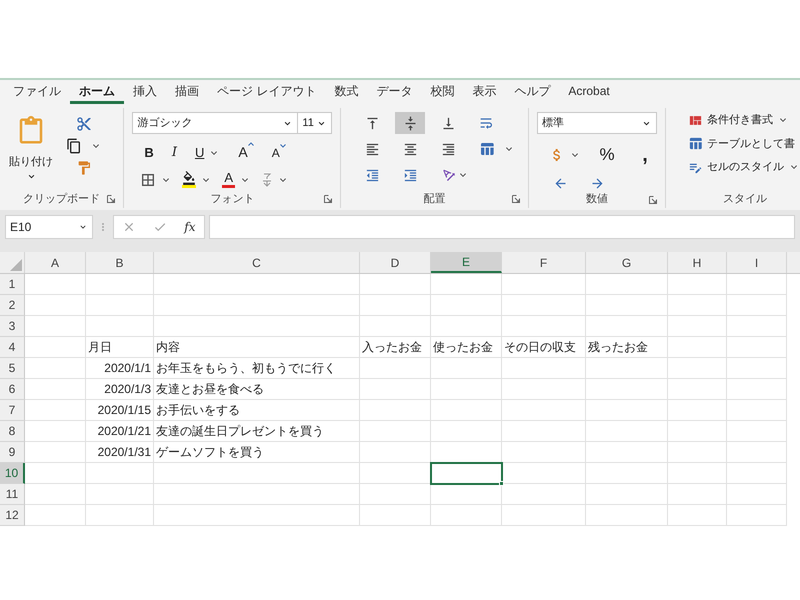  I want to click on font-name-dropdown: 游ゴシック, so click(215, 123).